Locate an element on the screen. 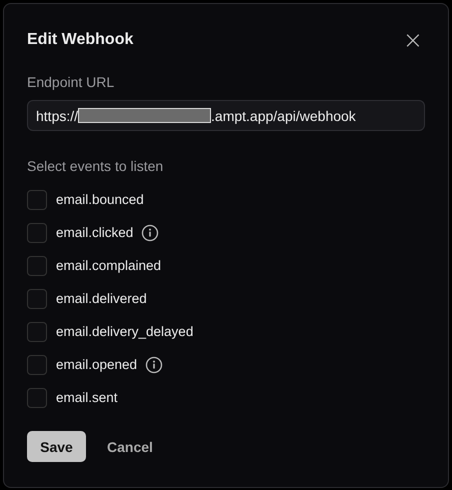 The height and width of the screenshot is (490, 452). section-label: Select events to listen is located at coordinates (95, 166).